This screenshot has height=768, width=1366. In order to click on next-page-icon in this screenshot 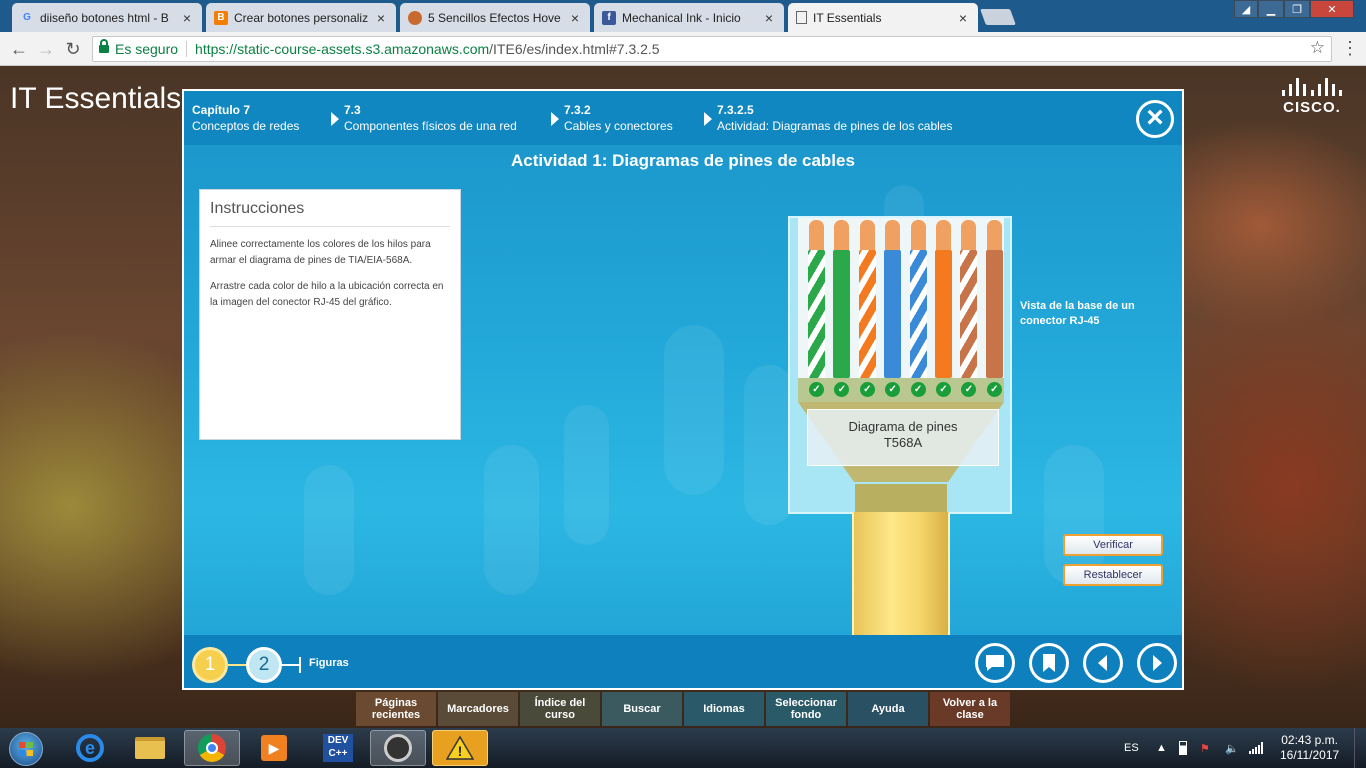, I will do `click(1157, 663)`.